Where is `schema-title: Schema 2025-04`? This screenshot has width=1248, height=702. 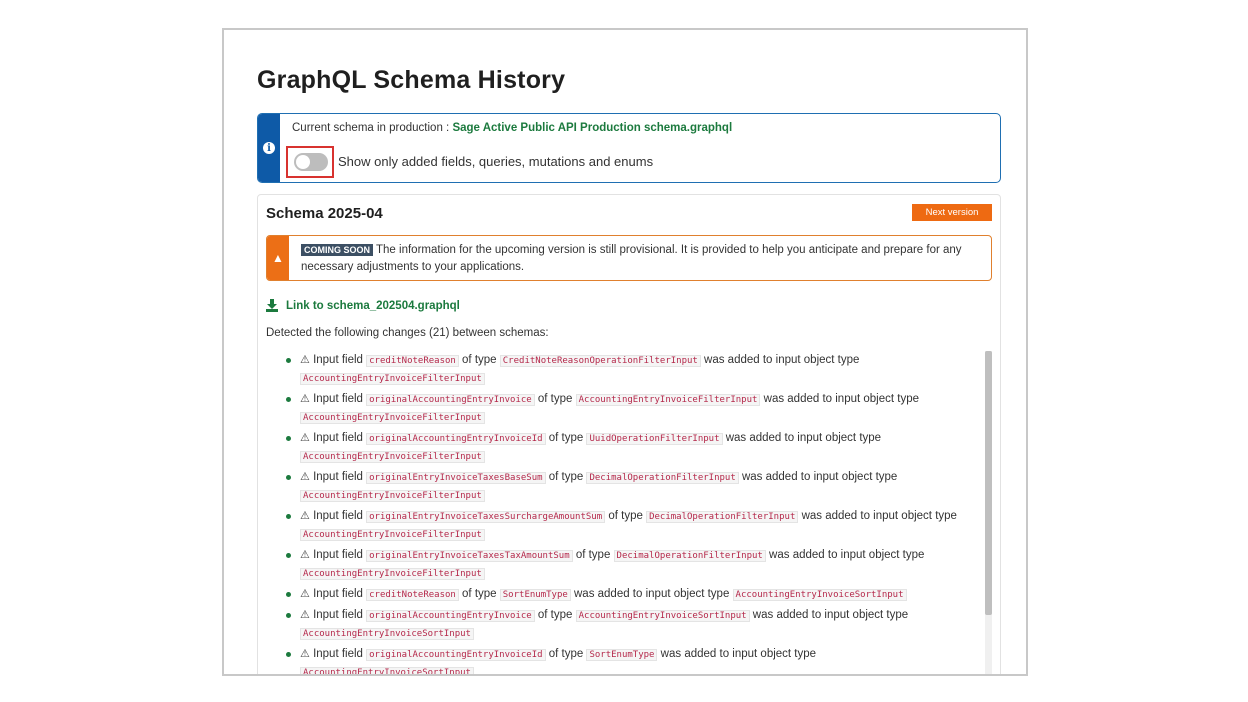
schema-title: Schema 2025-04 is located at coordinates (324, 213).